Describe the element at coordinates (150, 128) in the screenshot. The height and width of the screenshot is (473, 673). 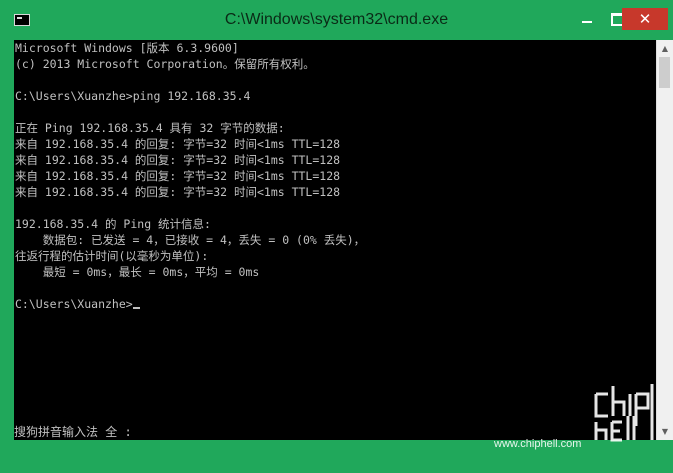
I see `console-line: 正在 Ping 192.168.35.4 具有 32 字节的数据:` at that location.